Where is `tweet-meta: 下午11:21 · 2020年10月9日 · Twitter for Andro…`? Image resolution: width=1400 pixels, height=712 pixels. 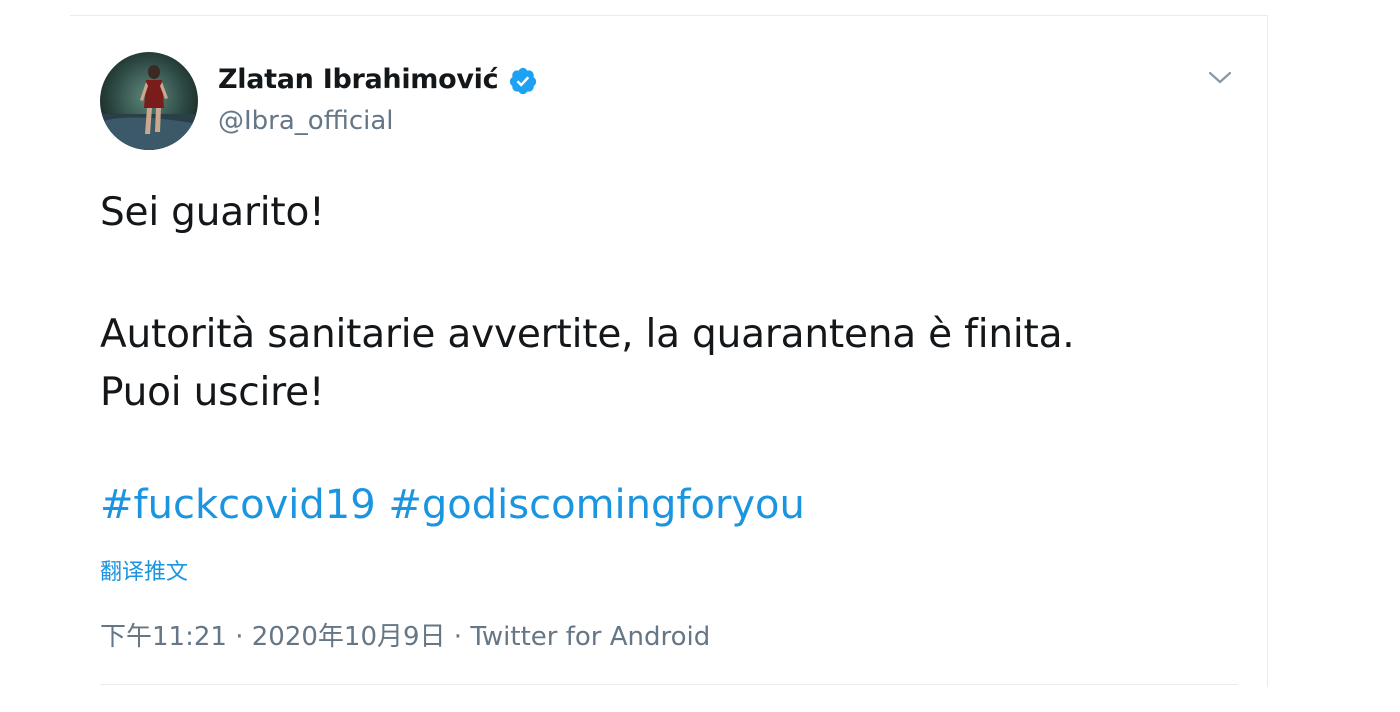
tweet-meta: 下午11:21 · 2020年10月9日 · Twitter for Andro… is located at coordinates (405, 634).